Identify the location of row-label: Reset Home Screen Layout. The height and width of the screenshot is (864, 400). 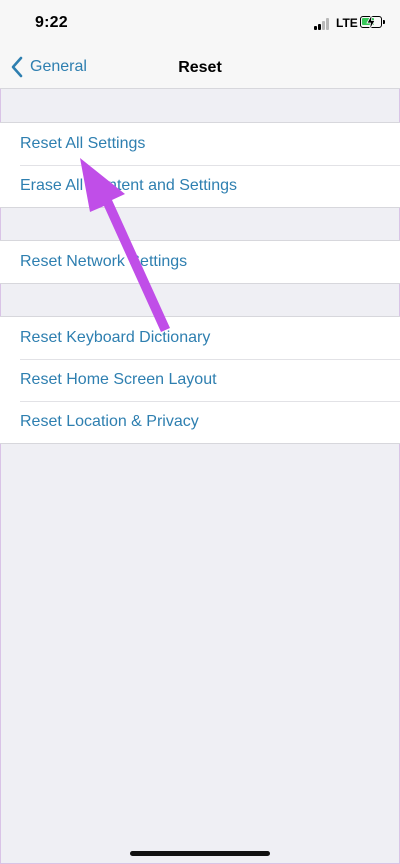
(118, 379).